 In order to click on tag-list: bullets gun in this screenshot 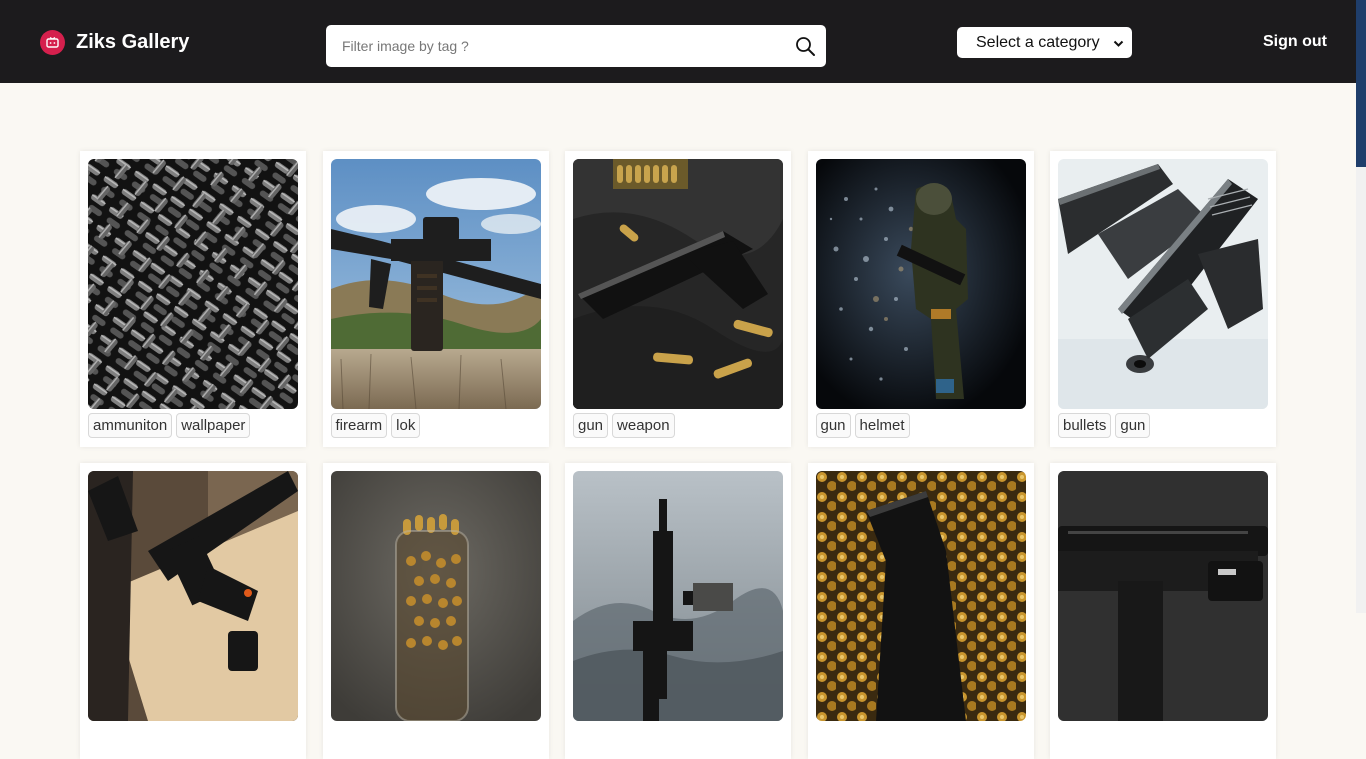, I will do `click(1104, 425)`.